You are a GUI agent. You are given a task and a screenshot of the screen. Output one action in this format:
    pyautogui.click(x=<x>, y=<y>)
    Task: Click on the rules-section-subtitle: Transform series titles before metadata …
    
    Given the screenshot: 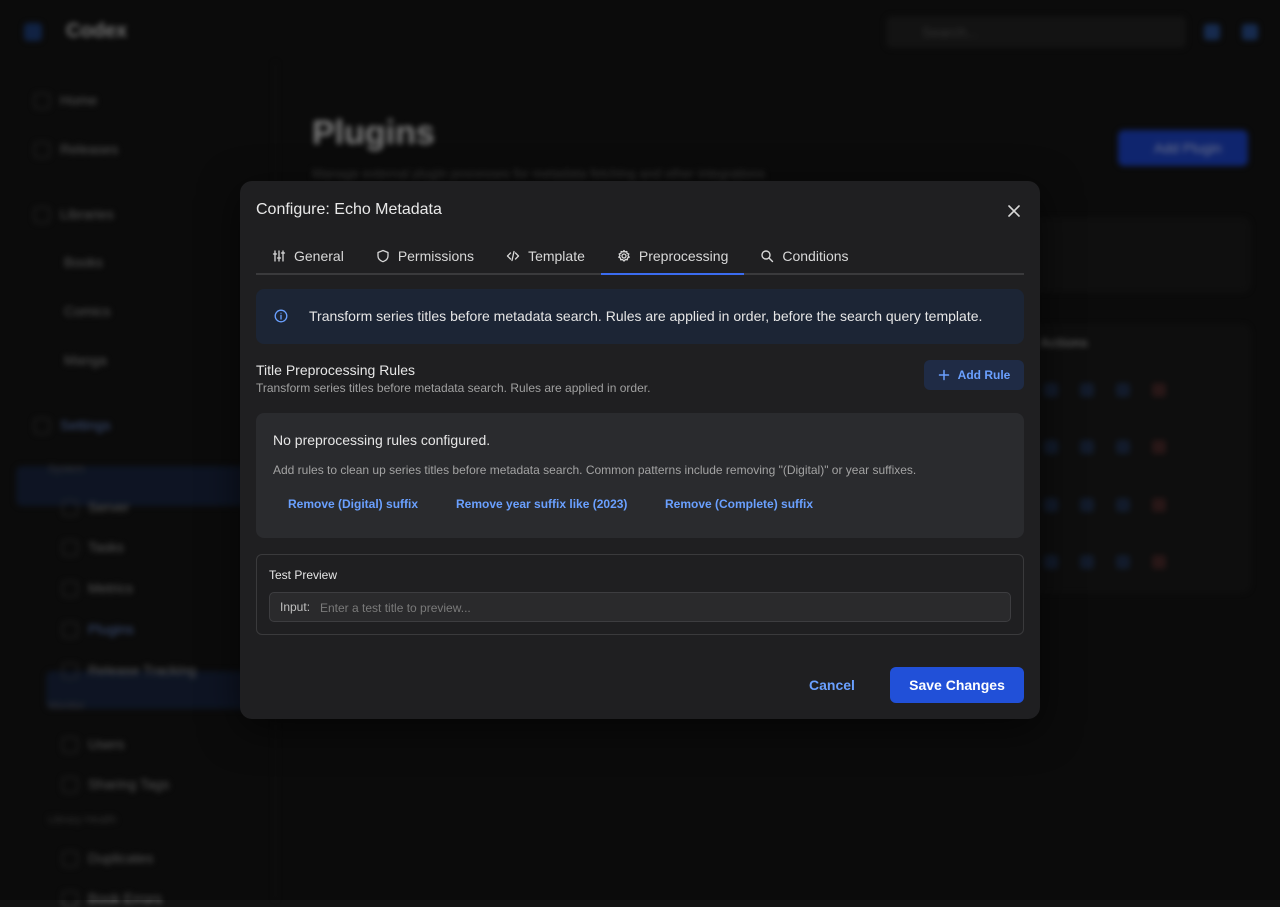 What is the action you would take?
    pyautogui.click(x=453, y=388)
    